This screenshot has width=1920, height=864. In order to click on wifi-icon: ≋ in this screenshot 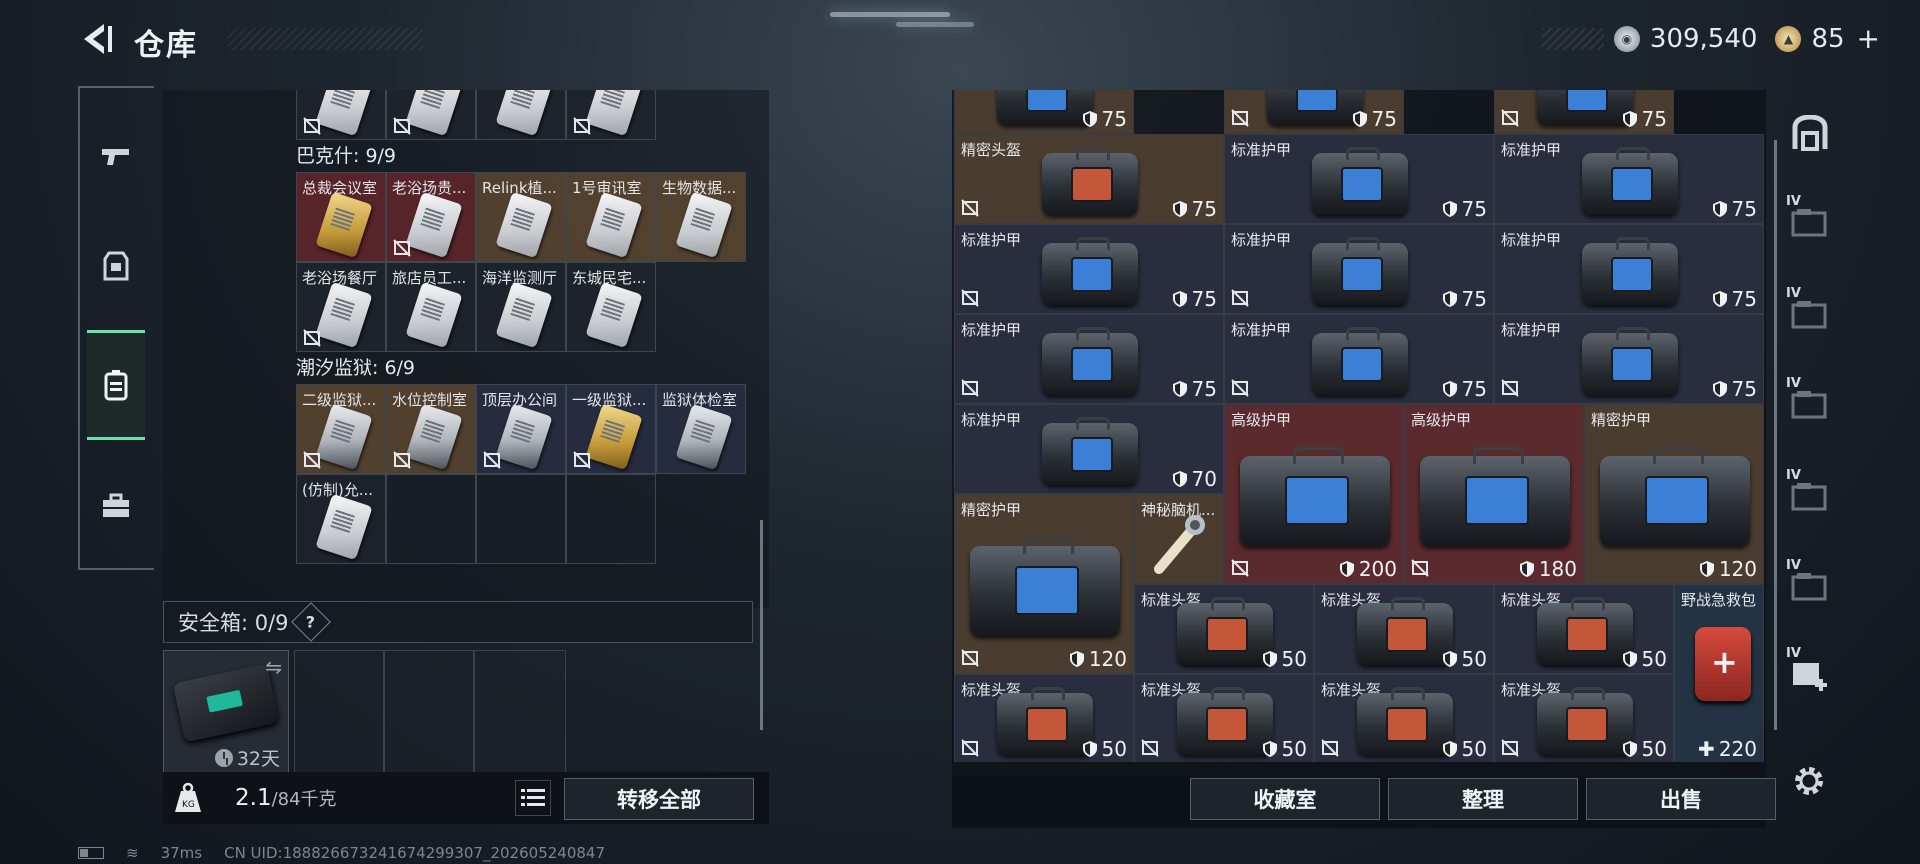, I will do `click(132, 853)`.